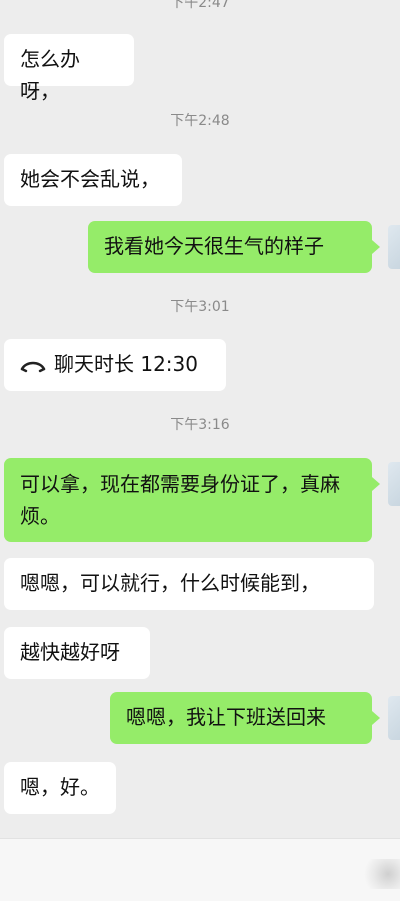 This screenshot has width=400, height=901. What do you see at coordinates (200, 121) in the screenshot?
I see `timestamp: 下午2:48` at bounding box center [200, 121].